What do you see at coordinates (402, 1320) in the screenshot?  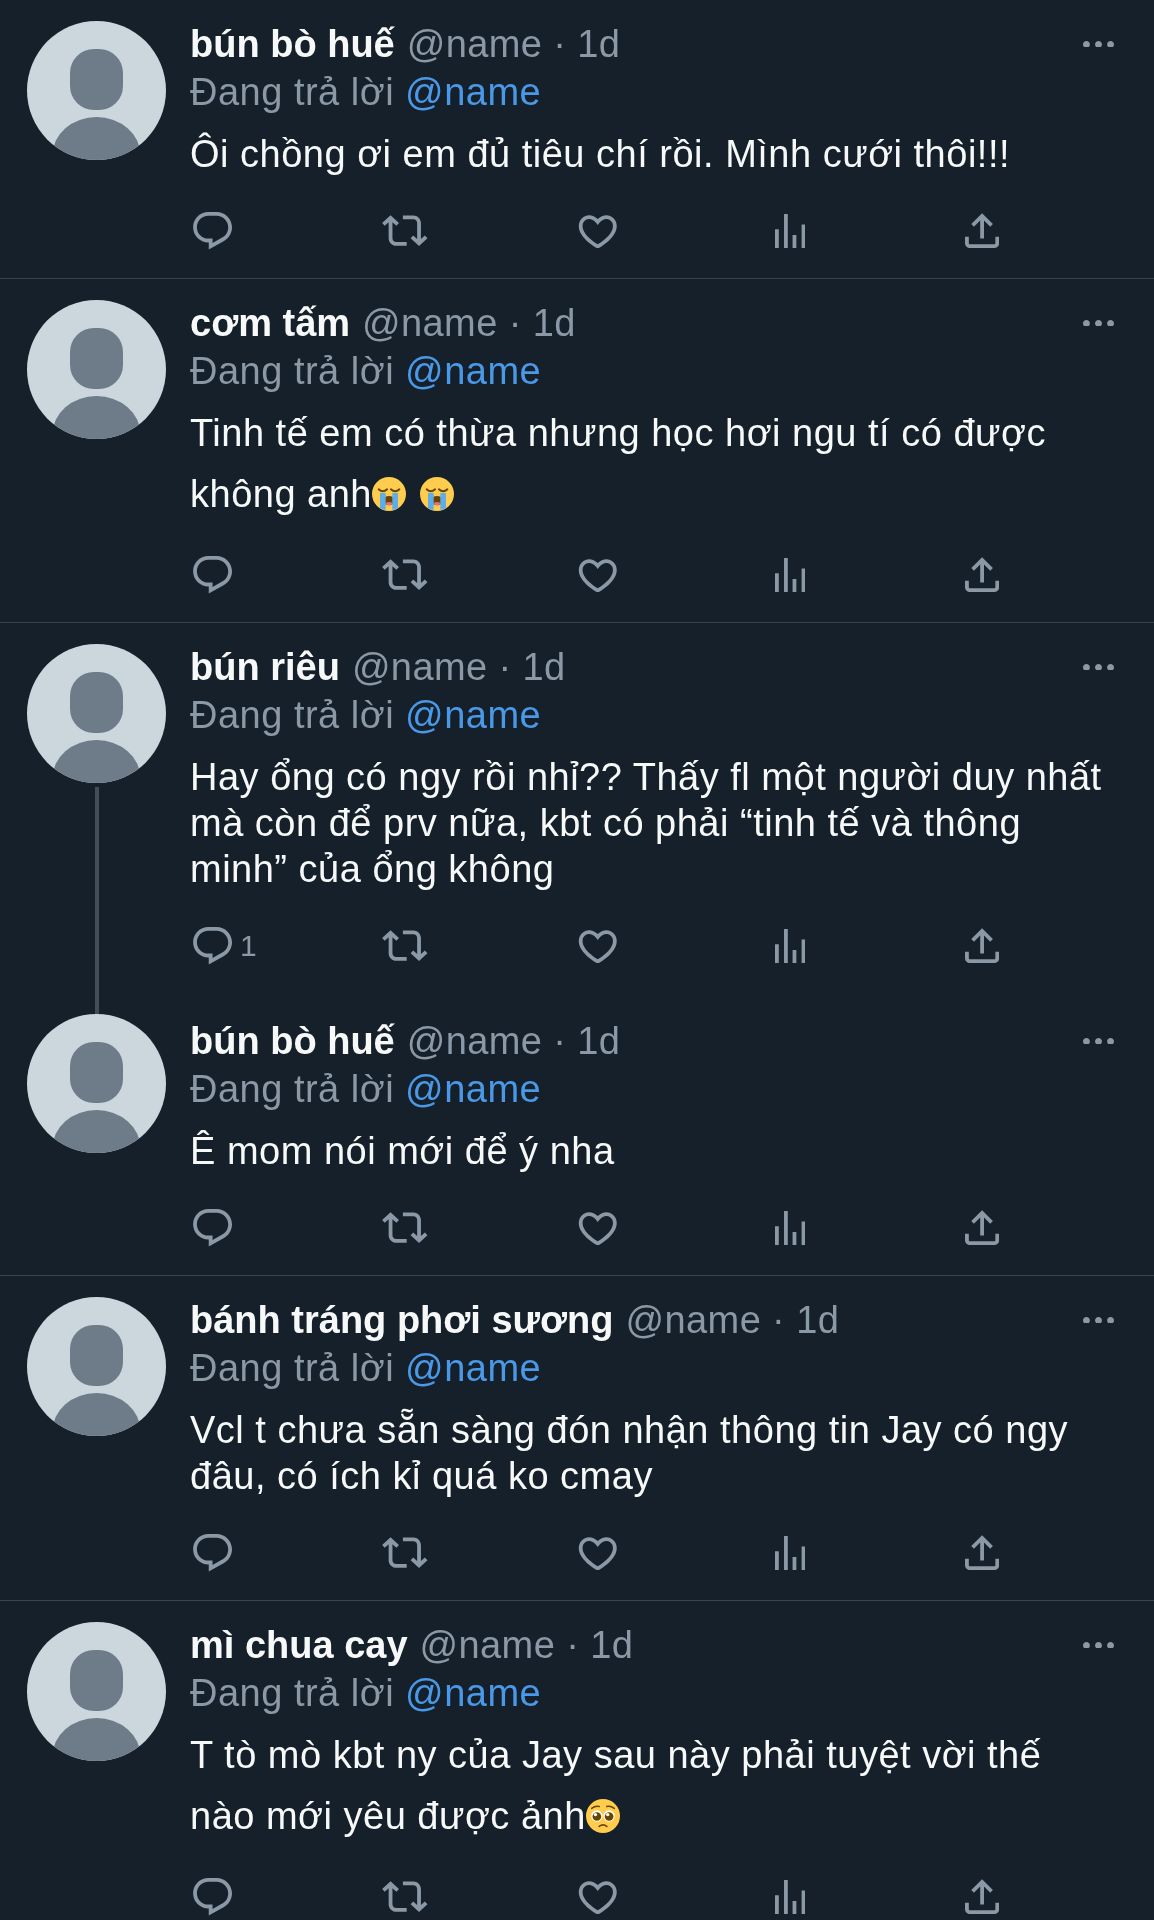 I see `display-name: bánh tráng phơi sương` at bounding box center [402, 1320].